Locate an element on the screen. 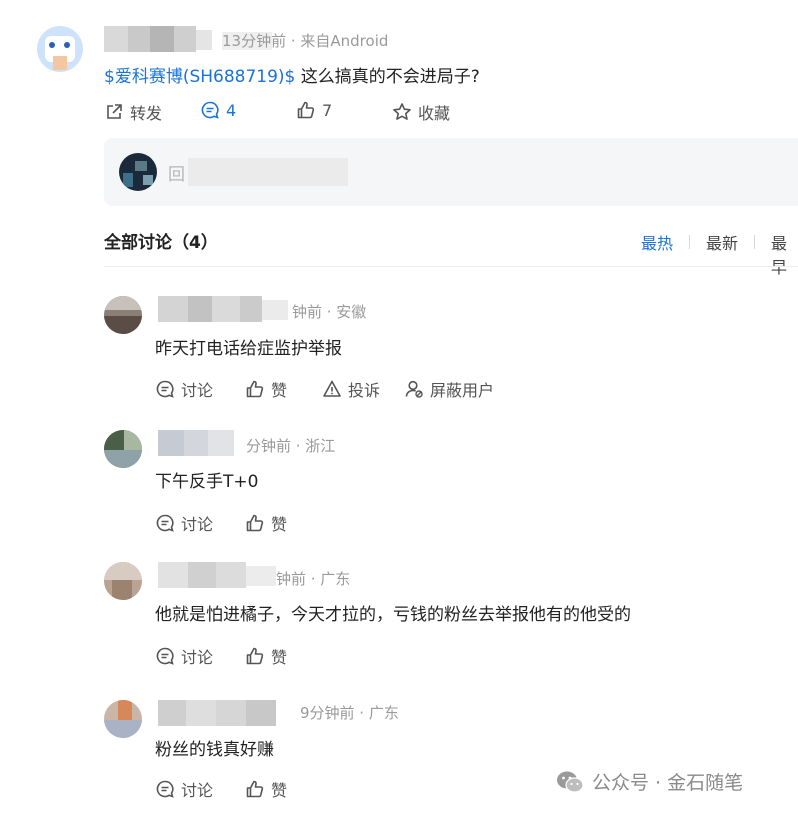 This screenshot has height=813, width=798. like-button: 7 is located at coordinates (314, 110).